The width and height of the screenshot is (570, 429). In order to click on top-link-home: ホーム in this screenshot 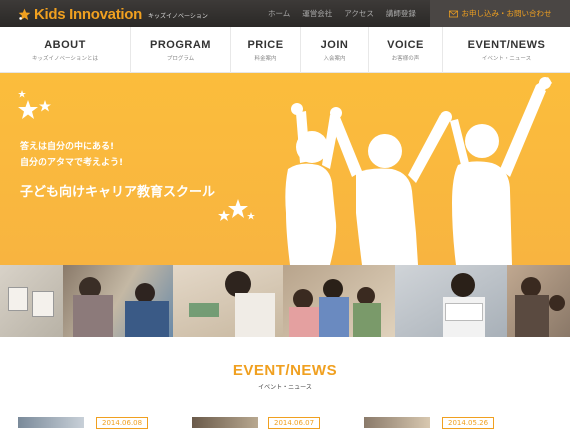, I will do `click(279, 13)`.